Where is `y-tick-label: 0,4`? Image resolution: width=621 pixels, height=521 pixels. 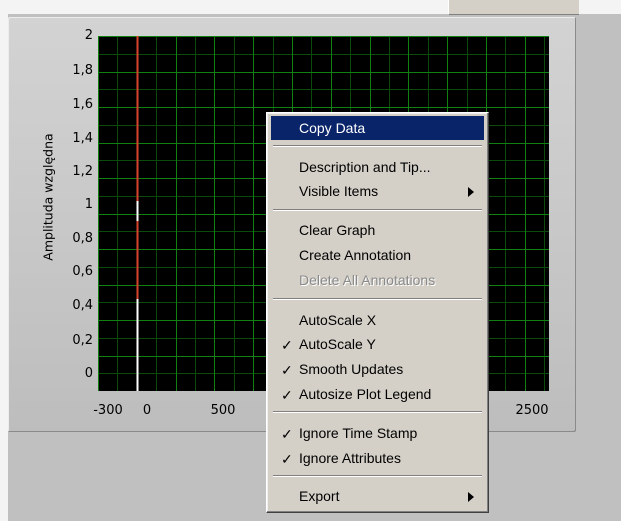 y-tick-label: 0,4 is located at coordinates (82, 305).